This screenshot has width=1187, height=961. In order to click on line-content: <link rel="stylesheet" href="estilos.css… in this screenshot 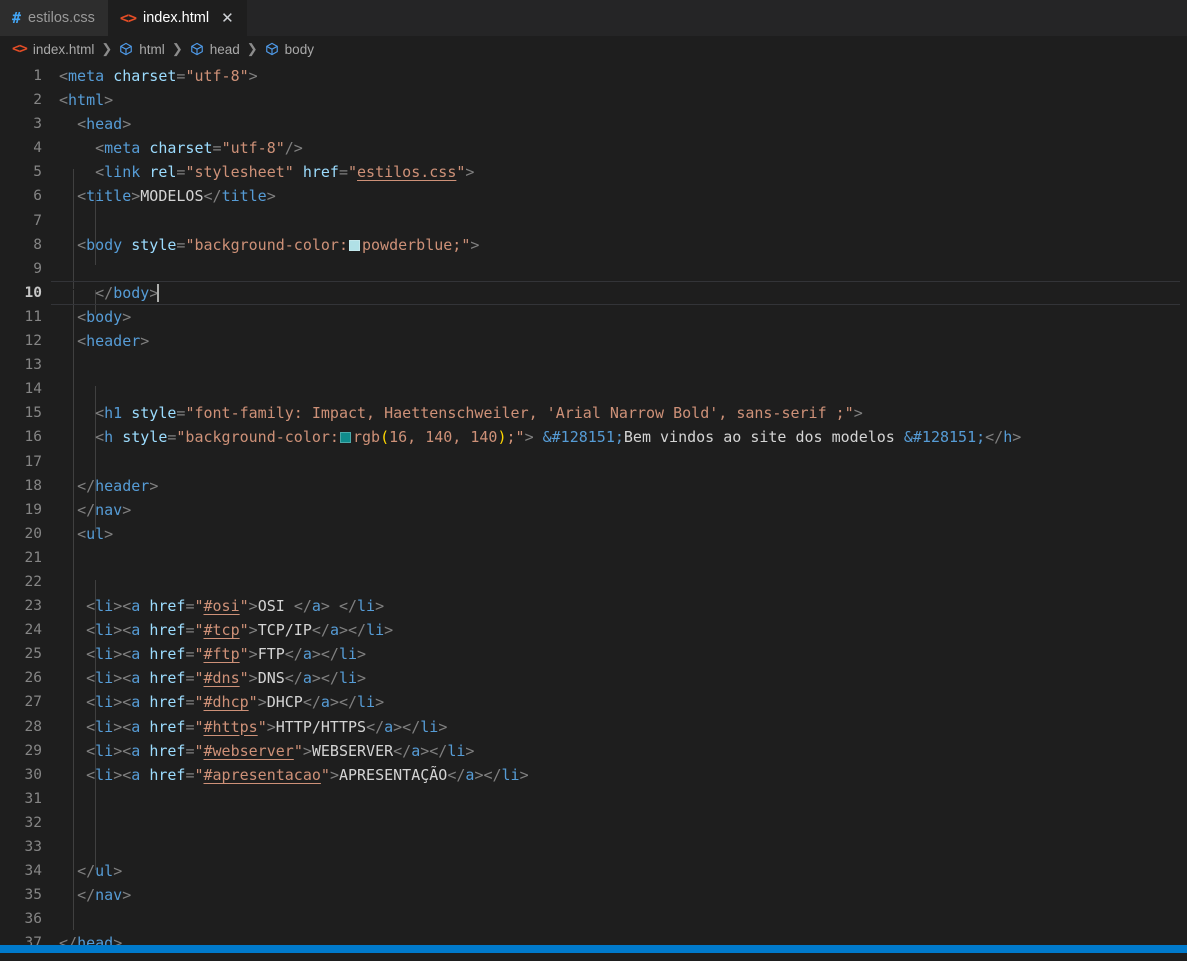, I will do `click(285, 172)`.